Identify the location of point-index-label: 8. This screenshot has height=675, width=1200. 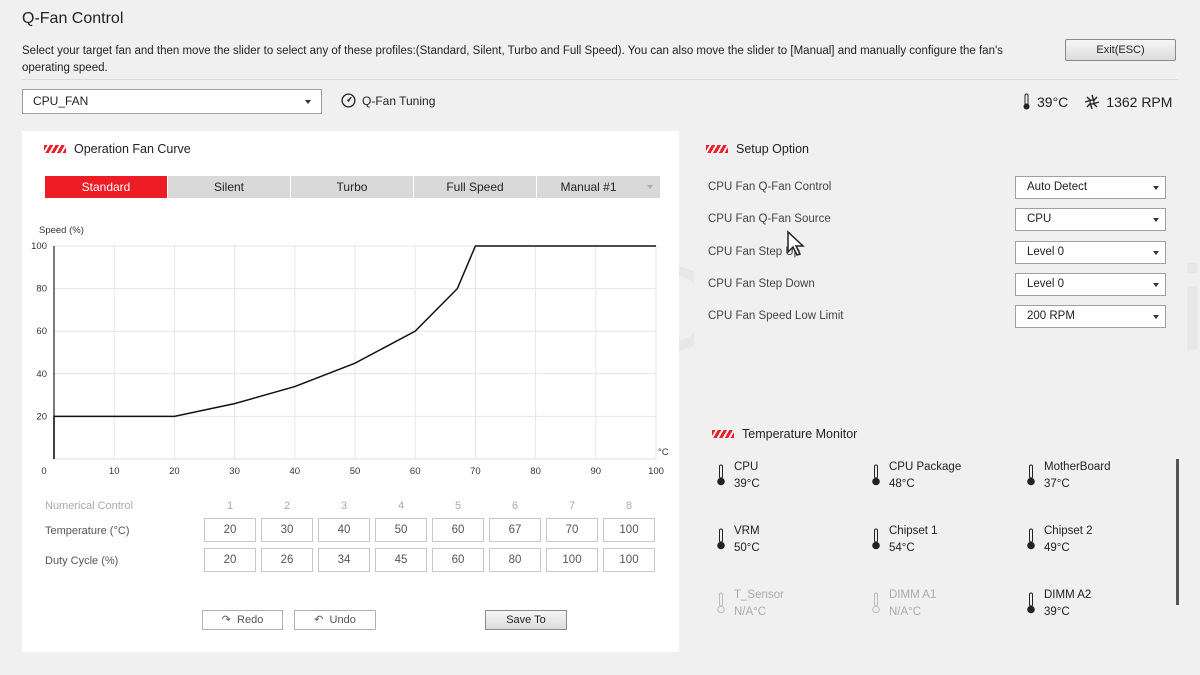
(629, 506).